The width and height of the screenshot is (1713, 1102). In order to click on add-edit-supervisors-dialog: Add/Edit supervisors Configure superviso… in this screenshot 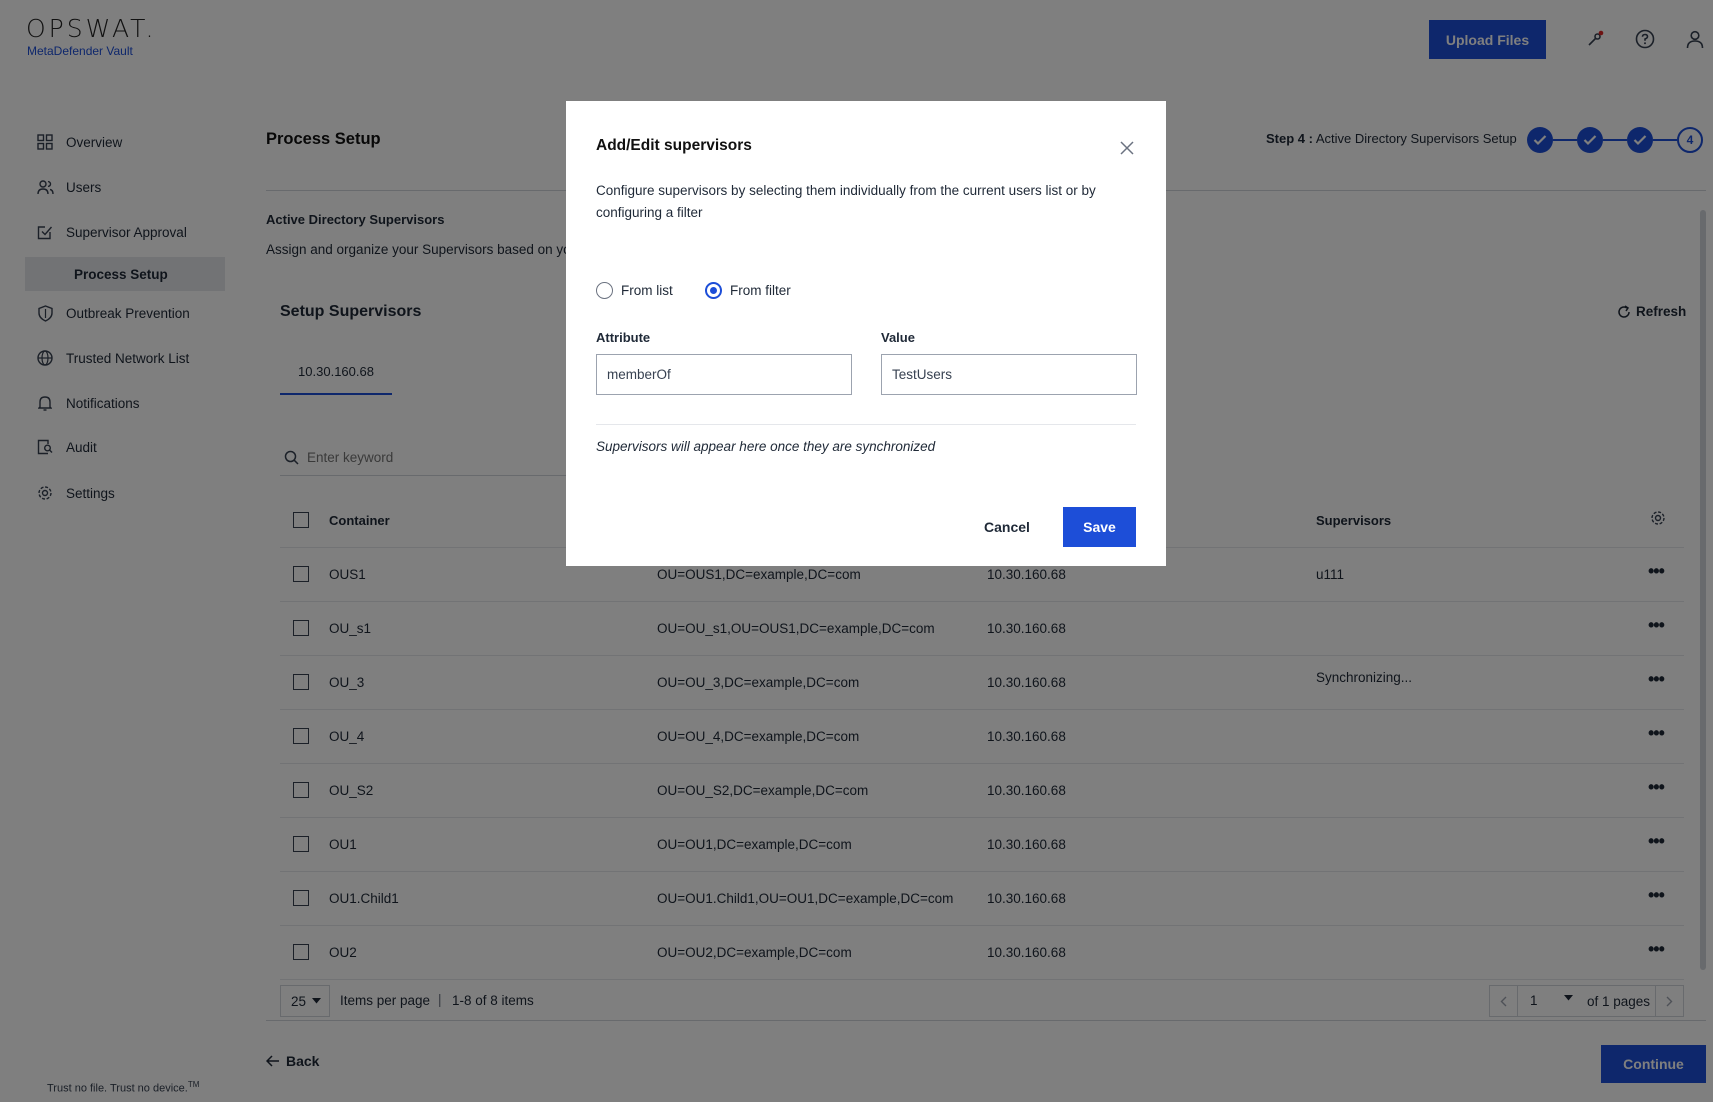, I will do `click(866, 333)`.